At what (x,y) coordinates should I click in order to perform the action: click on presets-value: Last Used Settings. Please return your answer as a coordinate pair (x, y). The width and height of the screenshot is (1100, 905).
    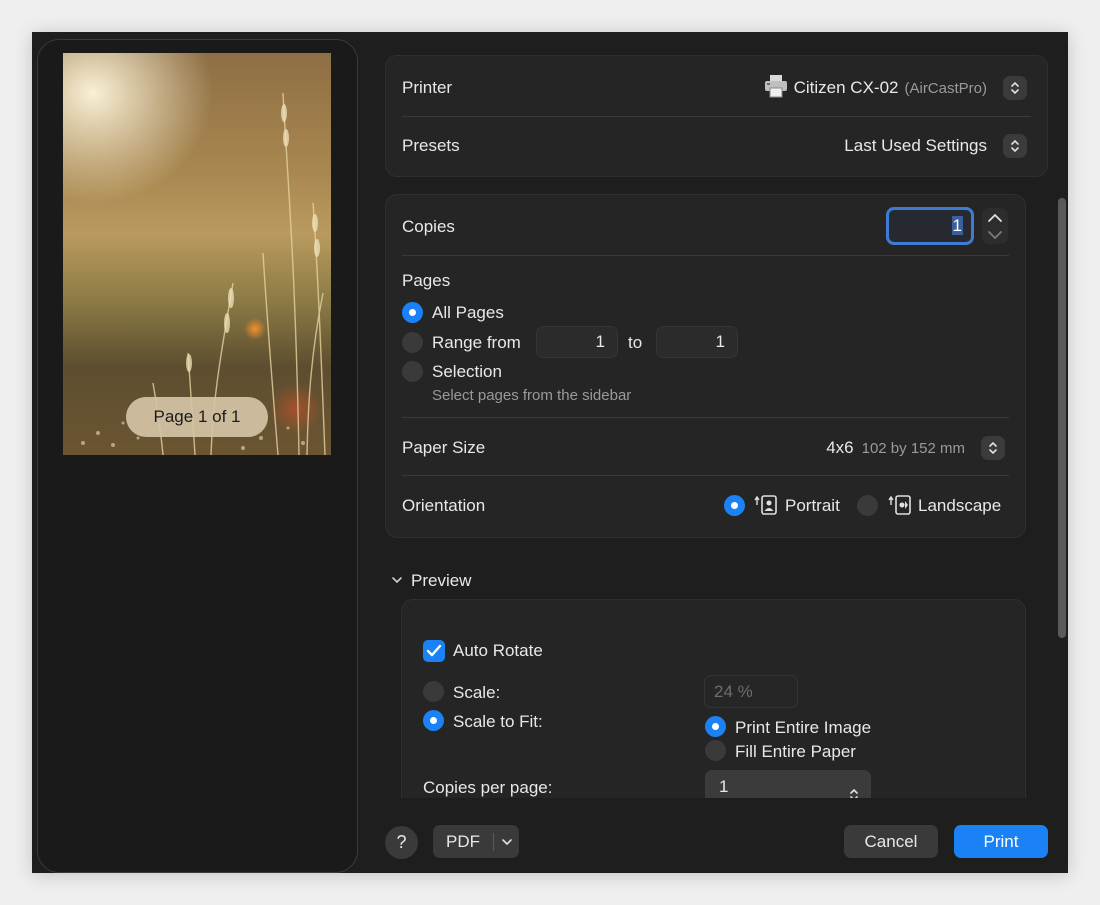
    Looking at the image, I should click on (915, 145).